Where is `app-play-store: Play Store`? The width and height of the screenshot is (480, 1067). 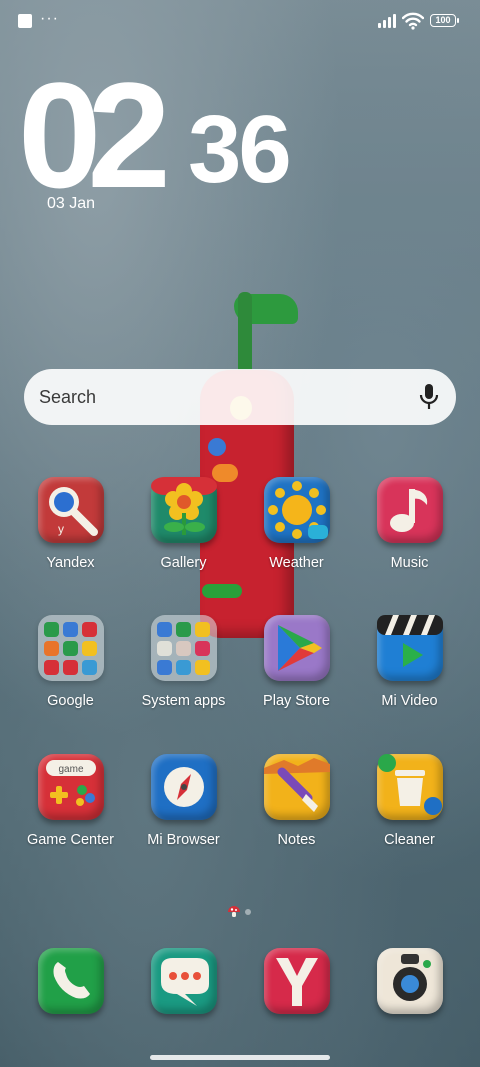
app-play-store: Play Store is located at coordinates (296, 662).